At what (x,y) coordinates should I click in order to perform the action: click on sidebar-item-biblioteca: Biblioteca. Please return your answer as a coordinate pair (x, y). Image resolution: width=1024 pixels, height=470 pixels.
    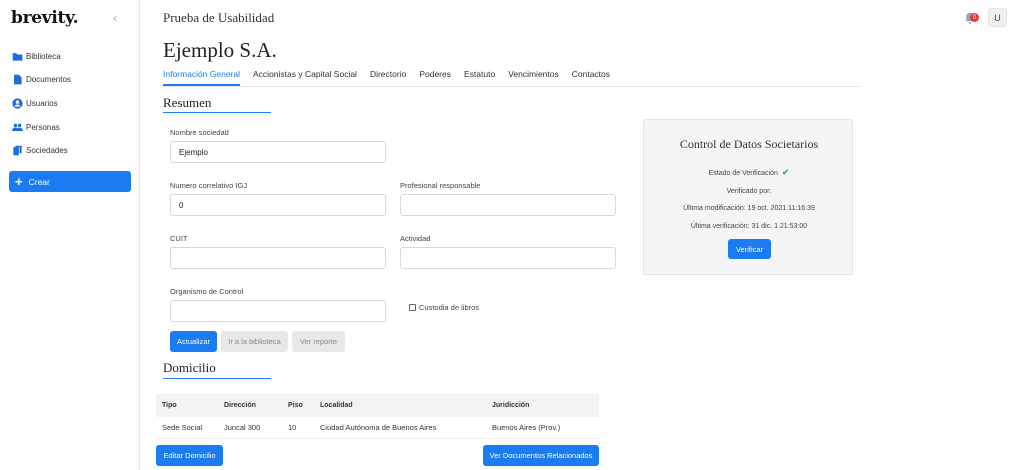
    Looking at the image, I should click on (36, 56).